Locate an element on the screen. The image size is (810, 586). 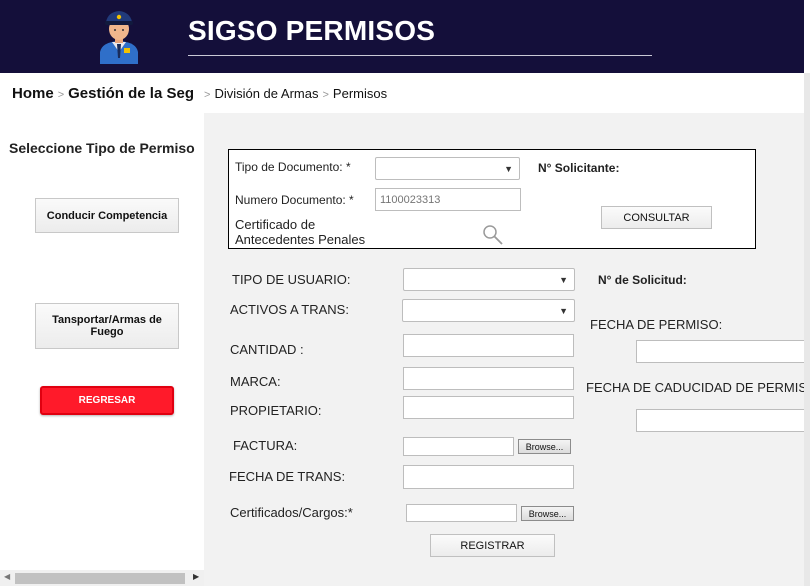
activos-select: ▼ is located at coordinates (488, 310).